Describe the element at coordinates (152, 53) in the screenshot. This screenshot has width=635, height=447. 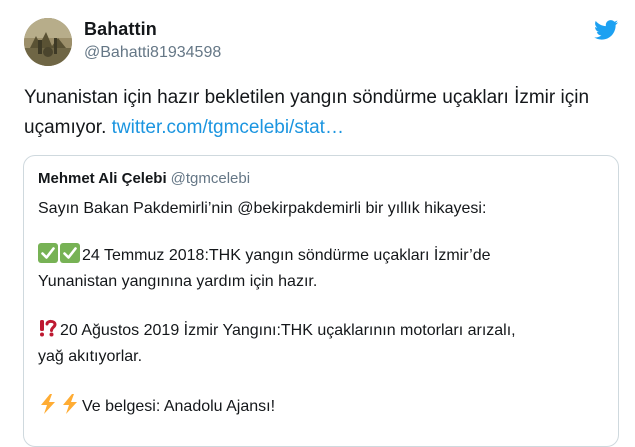
I see `author-handle: @Bahatti81934598` at that location.